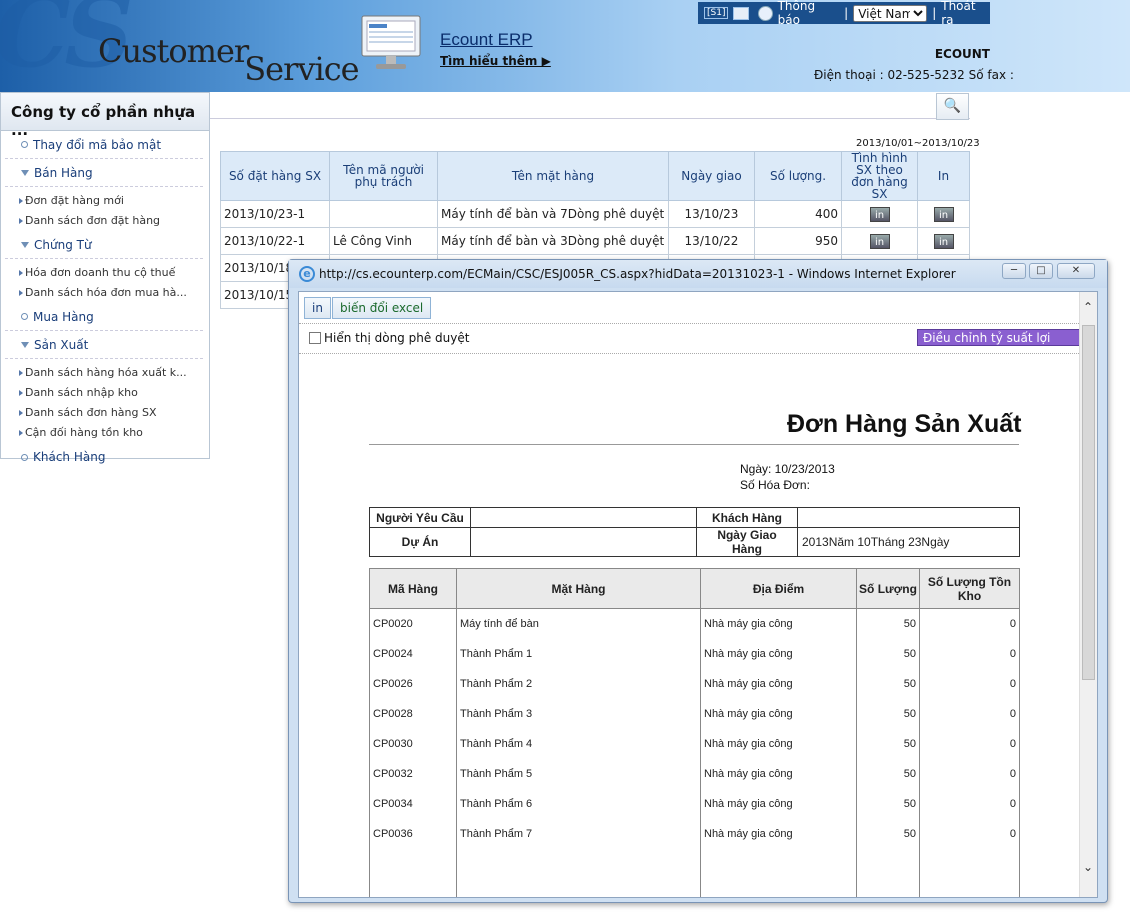 The width and height of the screenshot is (1130, 914). Describe the element at coordinates (104, 345) in the screenshot. I see `sidebar-section-production: Sản Xuất` at that location.